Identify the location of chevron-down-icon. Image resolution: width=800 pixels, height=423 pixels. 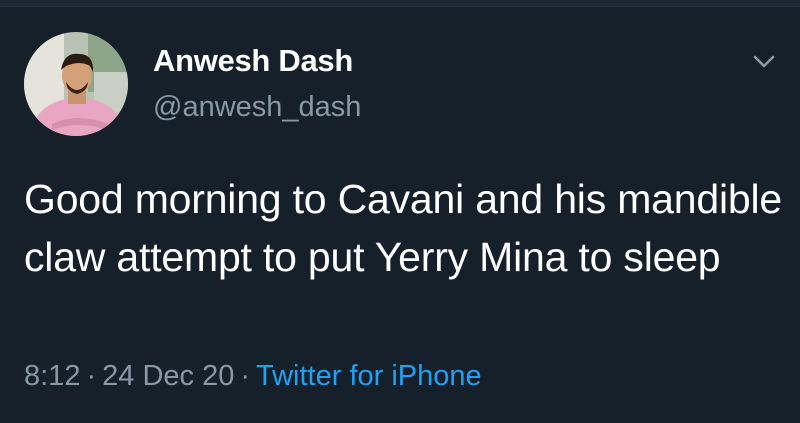
(764, 61).